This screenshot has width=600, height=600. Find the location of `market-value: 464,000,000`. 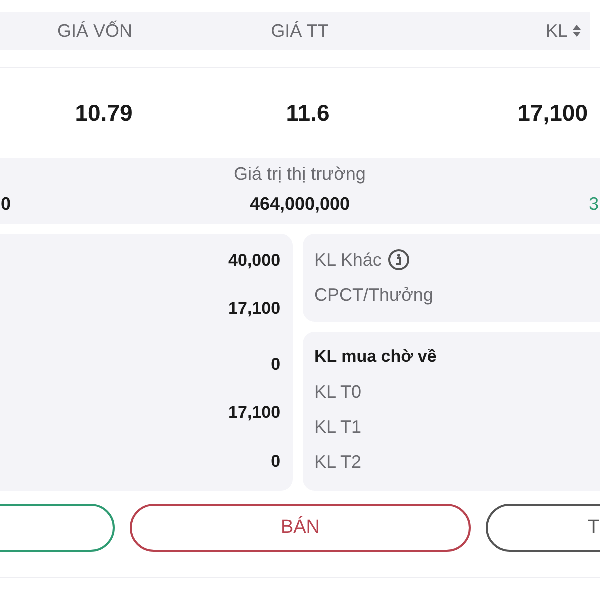

market-value: 464,000,000 is located at coordinates (300, 204).